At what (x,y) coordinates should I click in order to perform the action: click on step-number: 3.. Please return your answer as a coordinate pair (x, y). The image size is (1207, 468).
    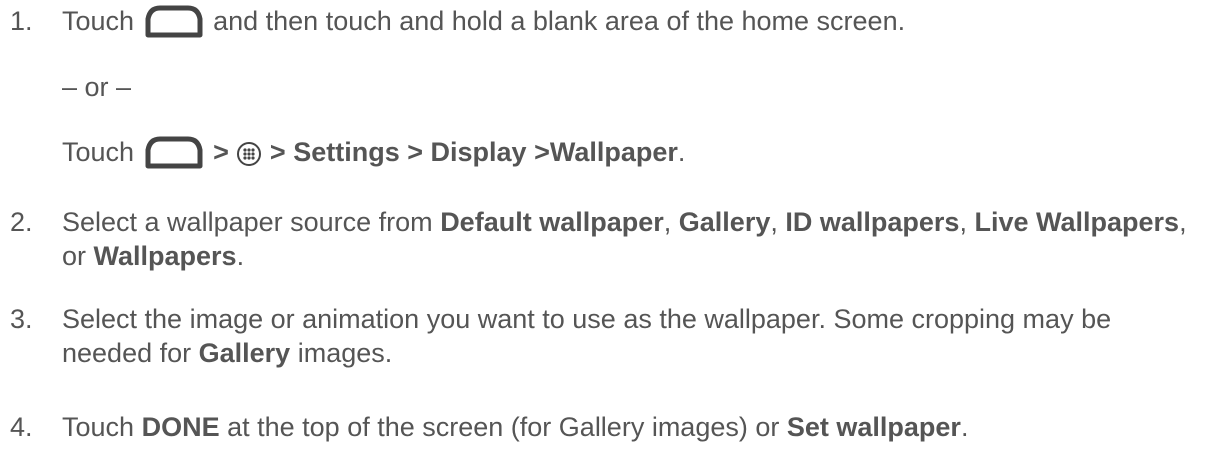
    Looking at the image, I should click on (21, 319).